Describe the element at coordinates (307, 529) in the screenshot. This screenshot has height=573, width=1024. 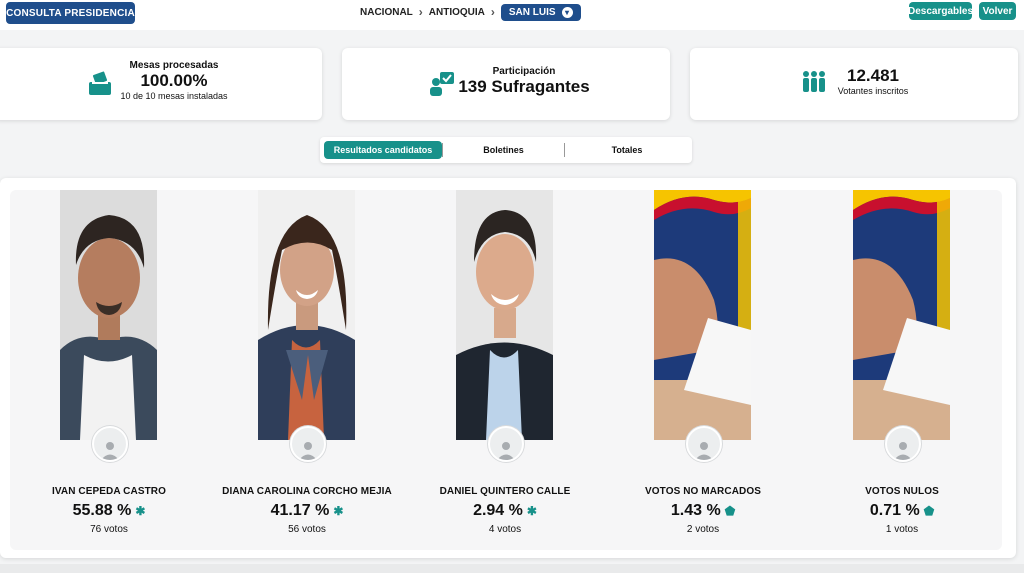
I see `candidate-votes: 56 votos` at that location.